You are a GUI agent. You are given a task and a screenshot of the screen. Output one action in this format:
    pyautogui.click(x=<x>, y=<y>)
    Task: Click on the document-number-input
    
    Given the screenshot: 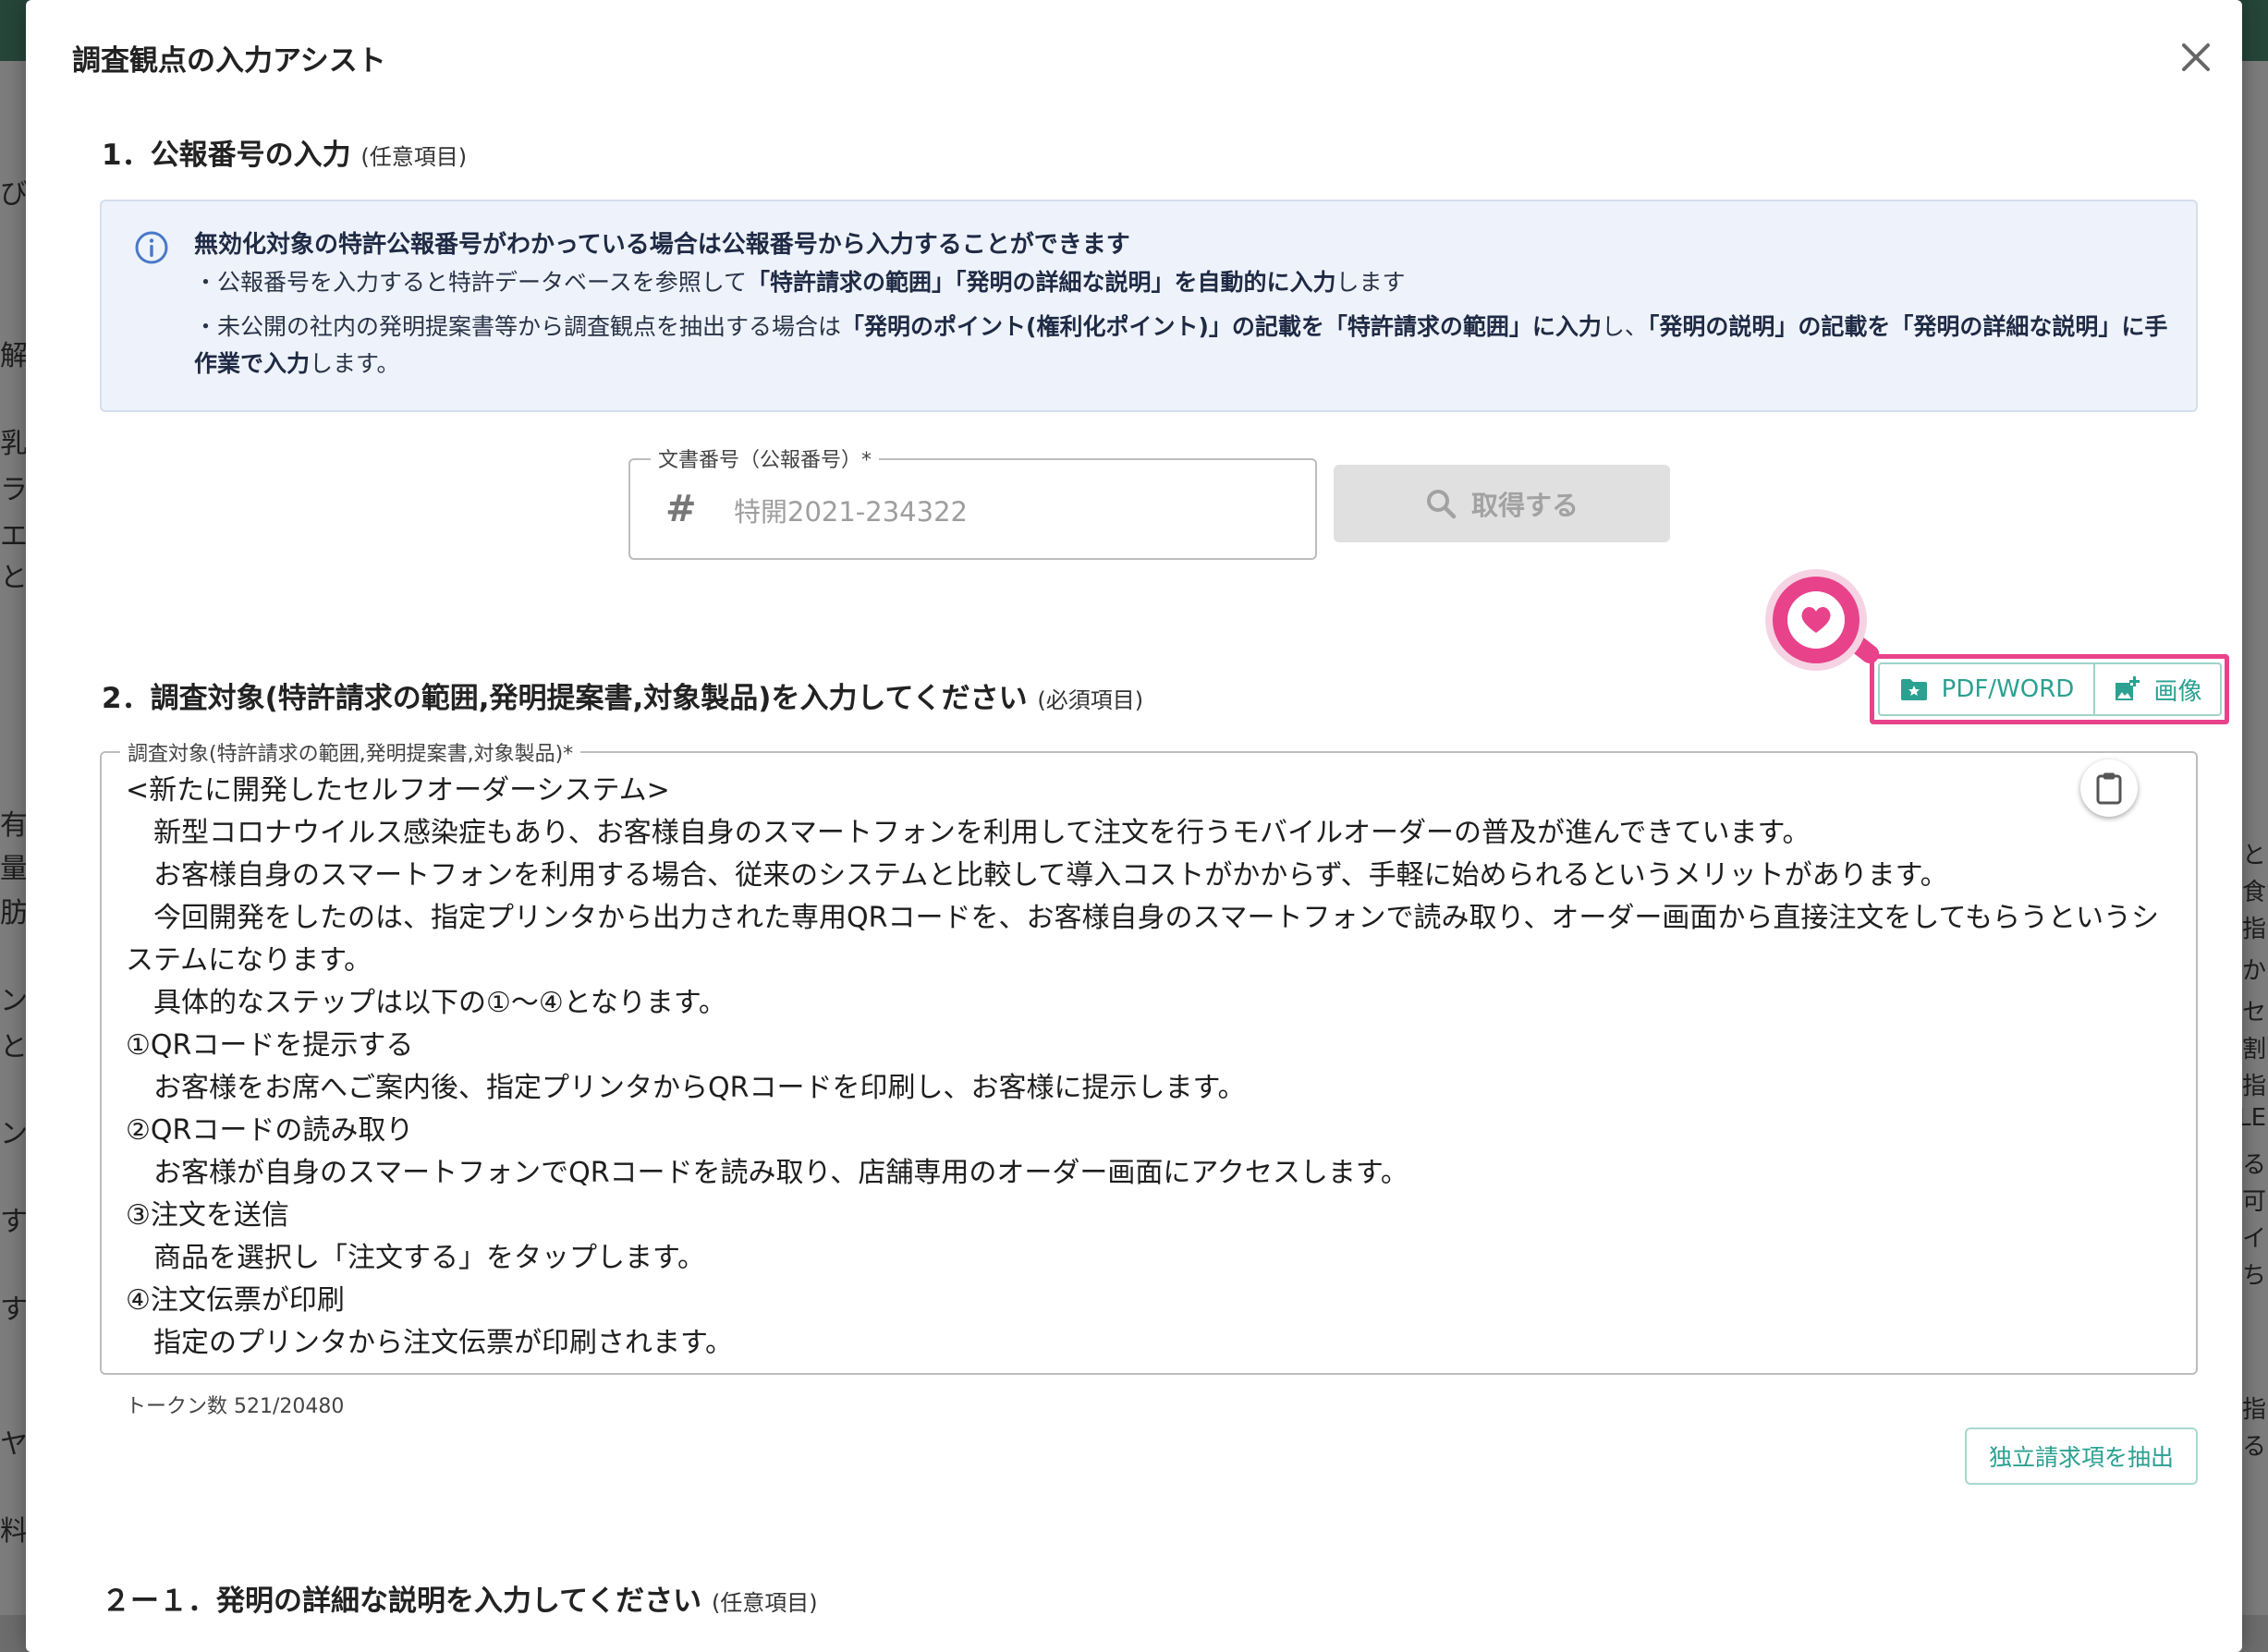 What is the action you would take?
    pyautogui.click(x=1011, y=512)
    